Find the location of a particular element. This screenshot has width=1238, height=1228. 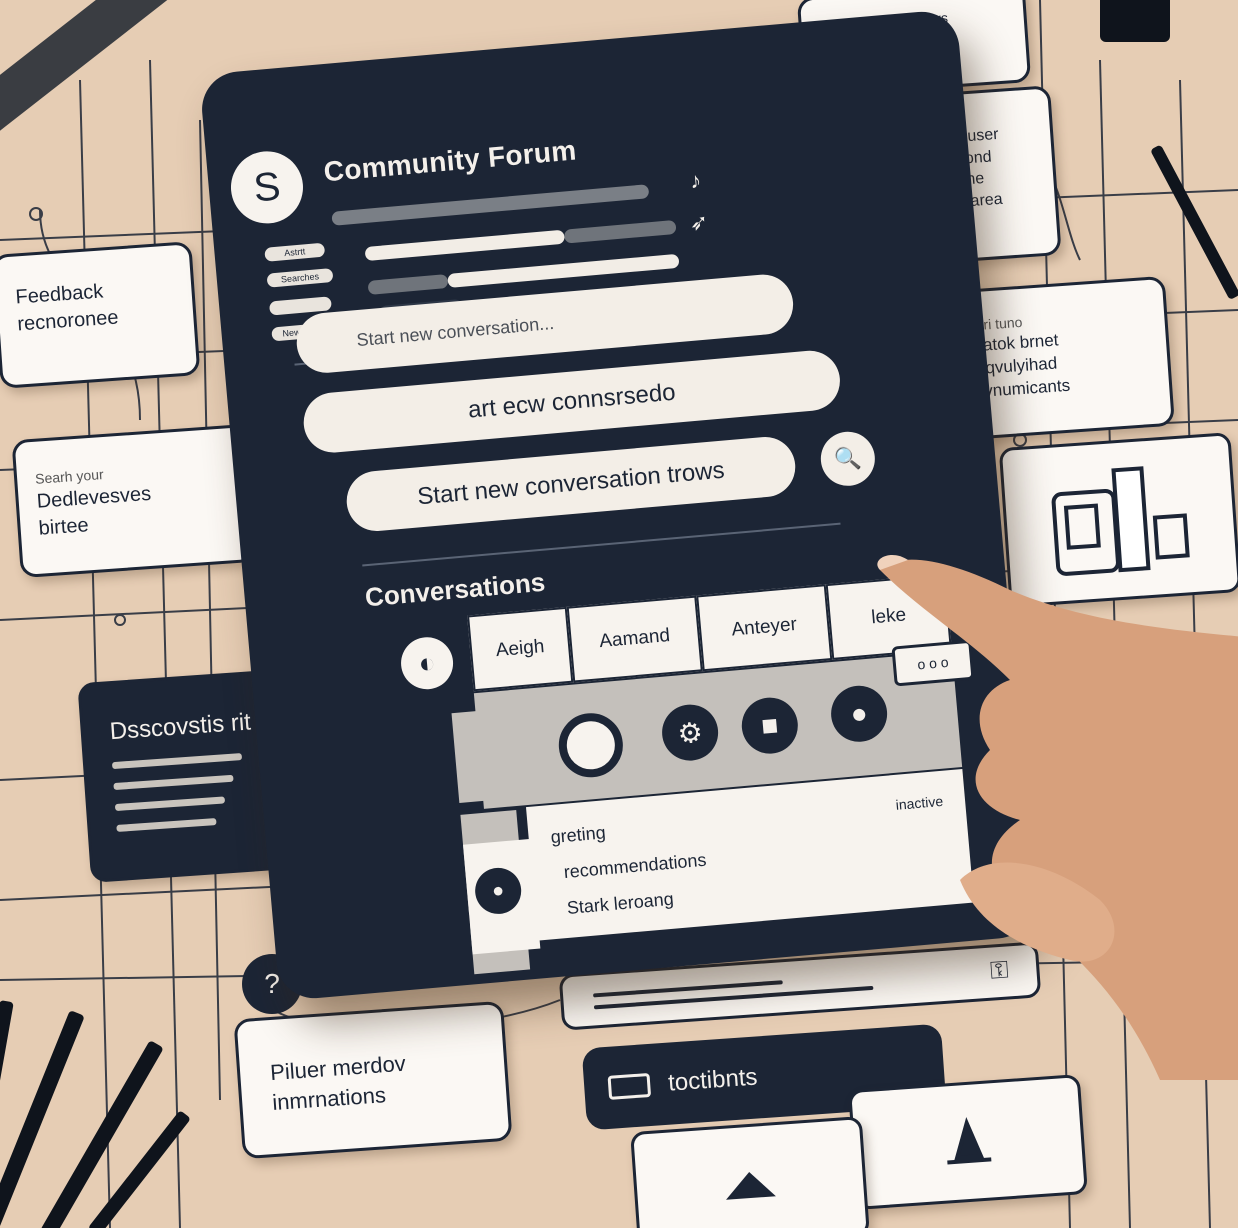

section-title: Conversations is located at coordinates (455, 589).